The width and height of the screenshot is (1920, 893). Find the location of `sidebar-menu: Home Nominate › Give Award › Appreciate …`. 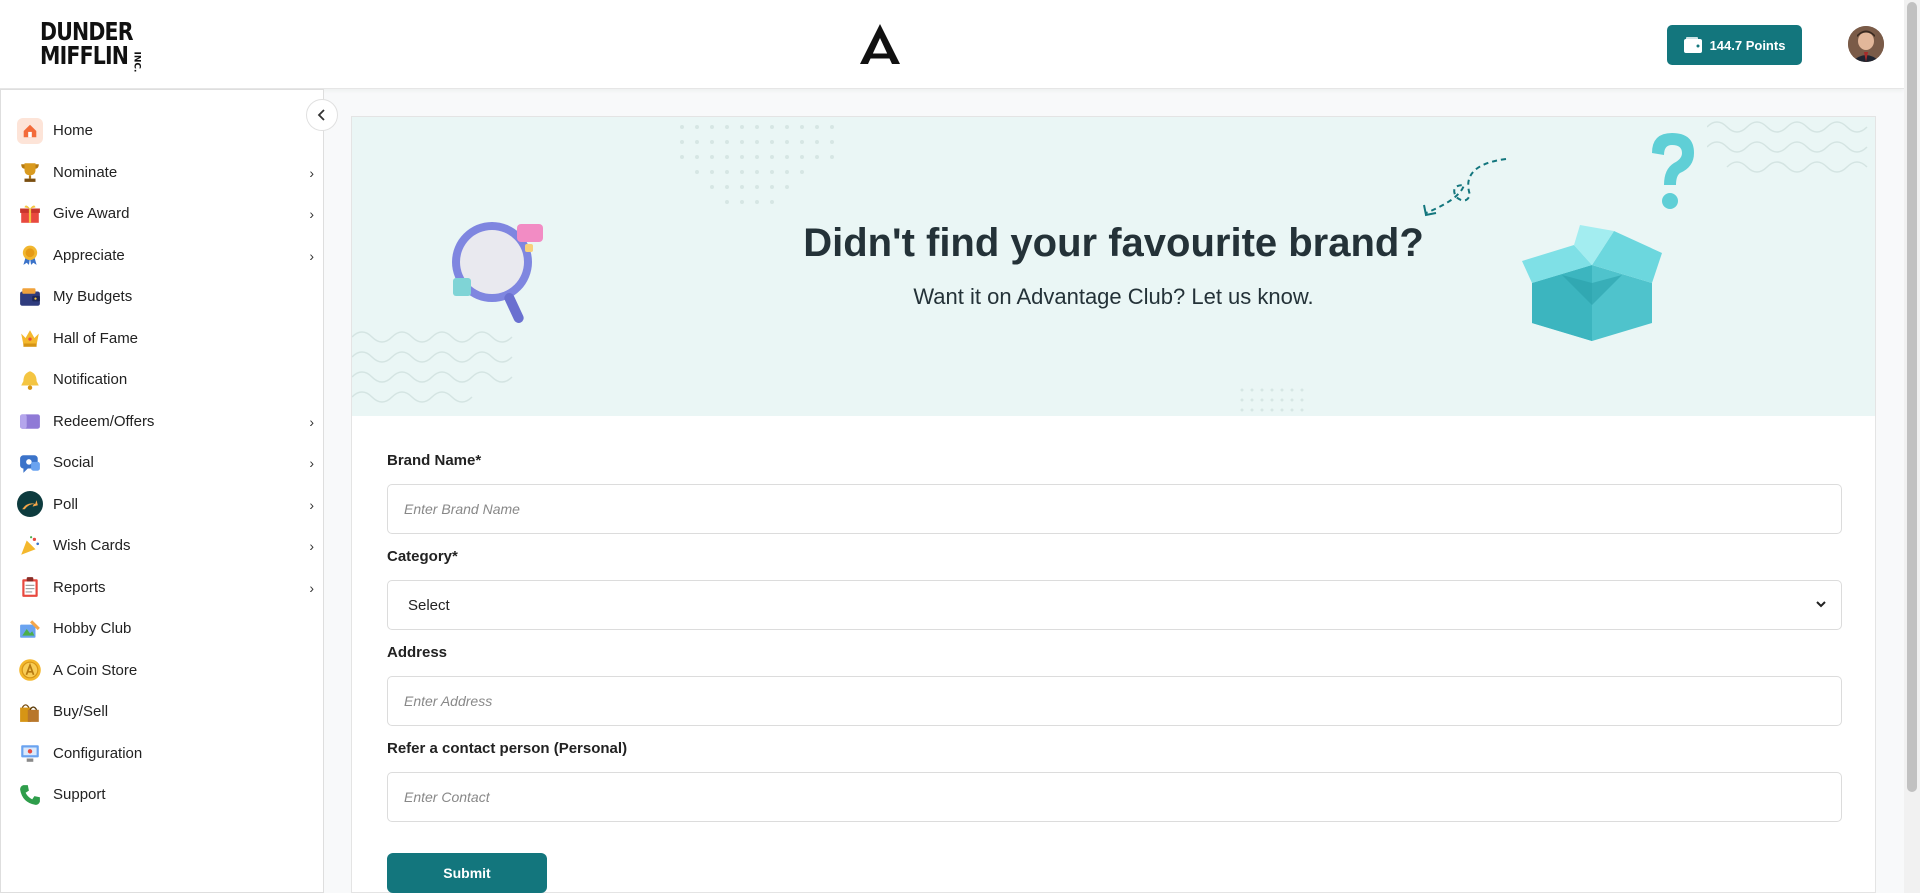

sidebar-menu: Home Nominate › Give Award › Appreciate … is located at coordinates (162, 463).